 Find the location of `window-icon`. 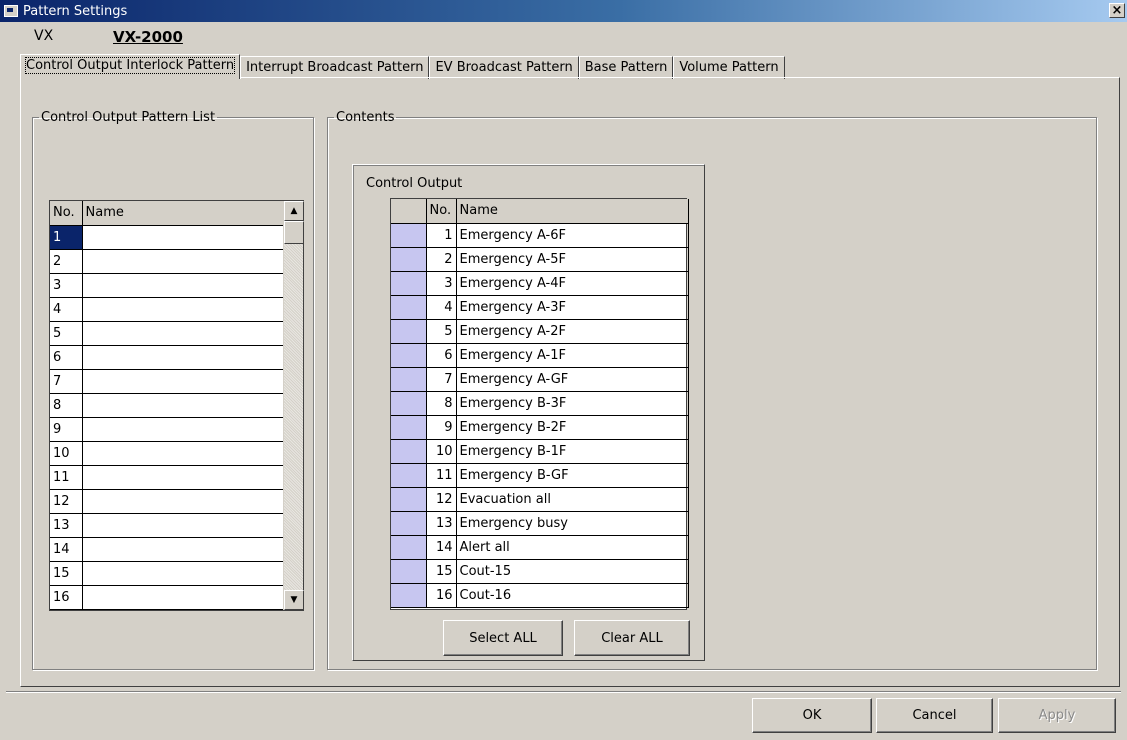

window-icon is located at coordinates (11, 11).